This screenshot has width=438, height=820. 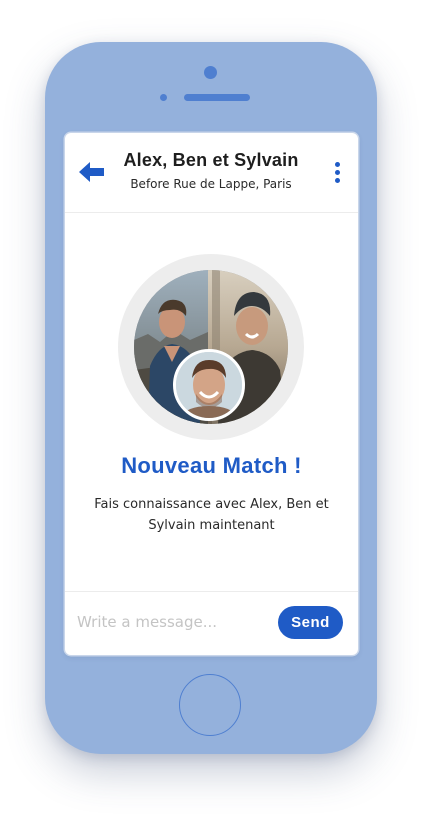 I want to click on message-input, so click(x=172, y=622).